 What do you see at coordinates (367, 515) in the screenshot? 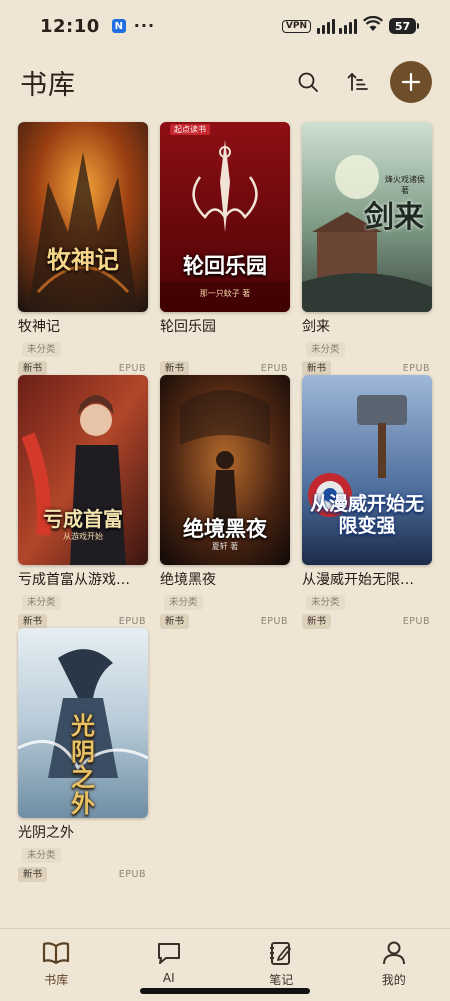
I see `cover-title: 从漫威开始无限变强` at bounding box center [367, 515].